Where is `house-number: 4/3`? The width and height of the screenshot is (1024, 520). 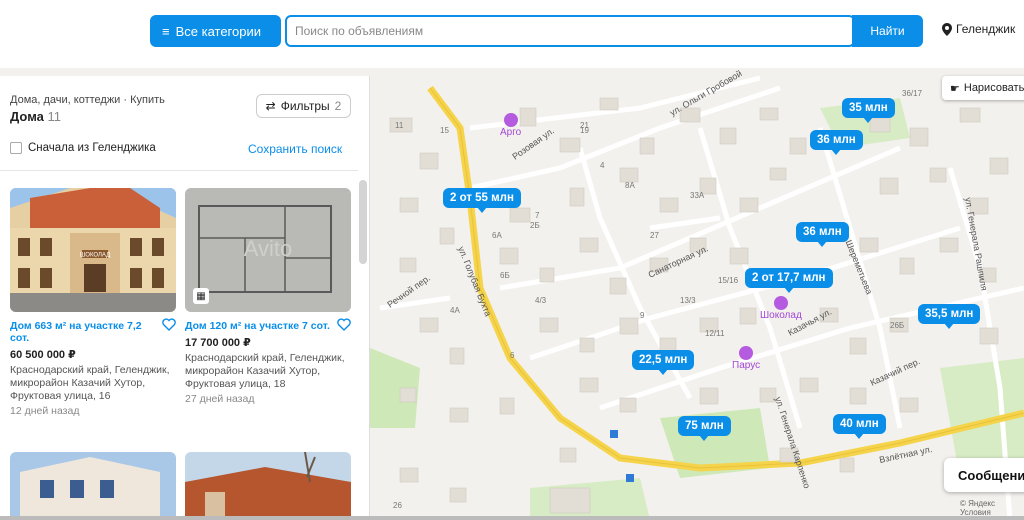 house-number: 4/3 is located at coordinates (541, 300).